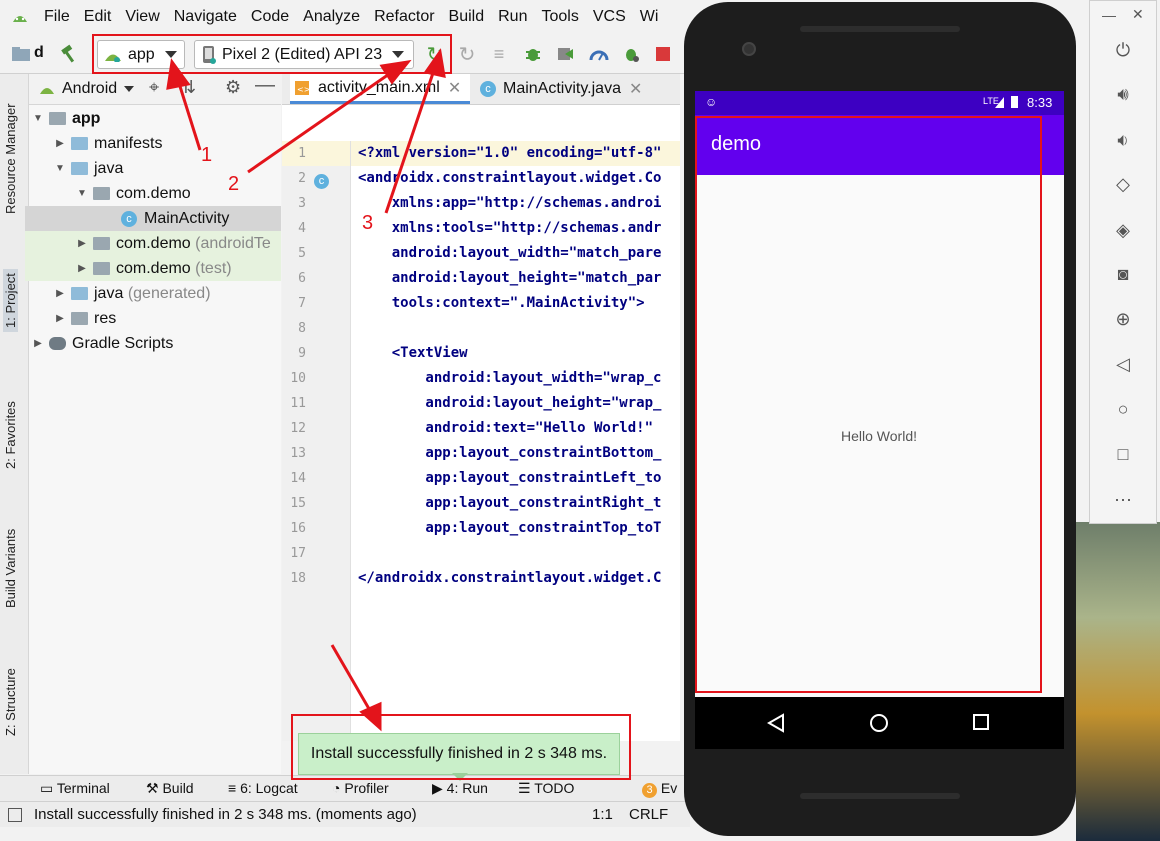  Describe the element at coordinates (1123, 319) in the screenshot. I see `zoom-icon: ⊕` at that location.